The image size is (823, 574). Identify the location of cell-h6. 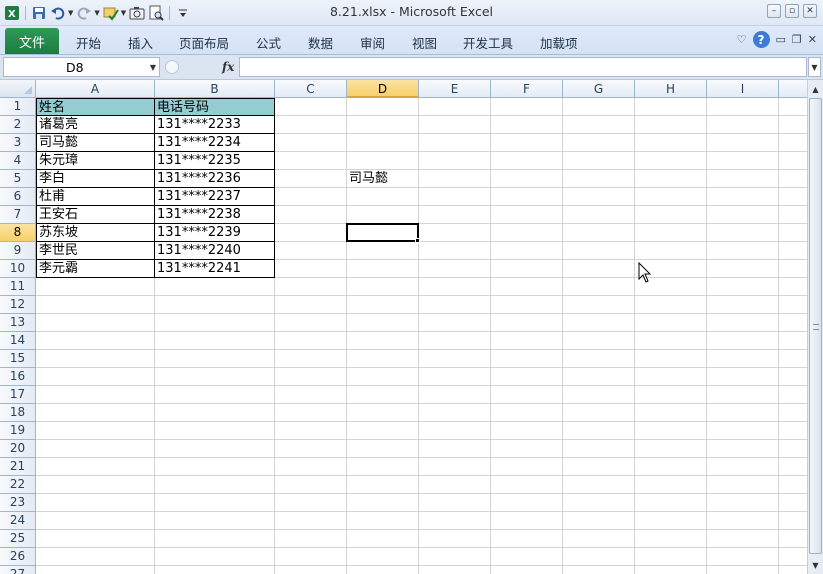
(671, 197).